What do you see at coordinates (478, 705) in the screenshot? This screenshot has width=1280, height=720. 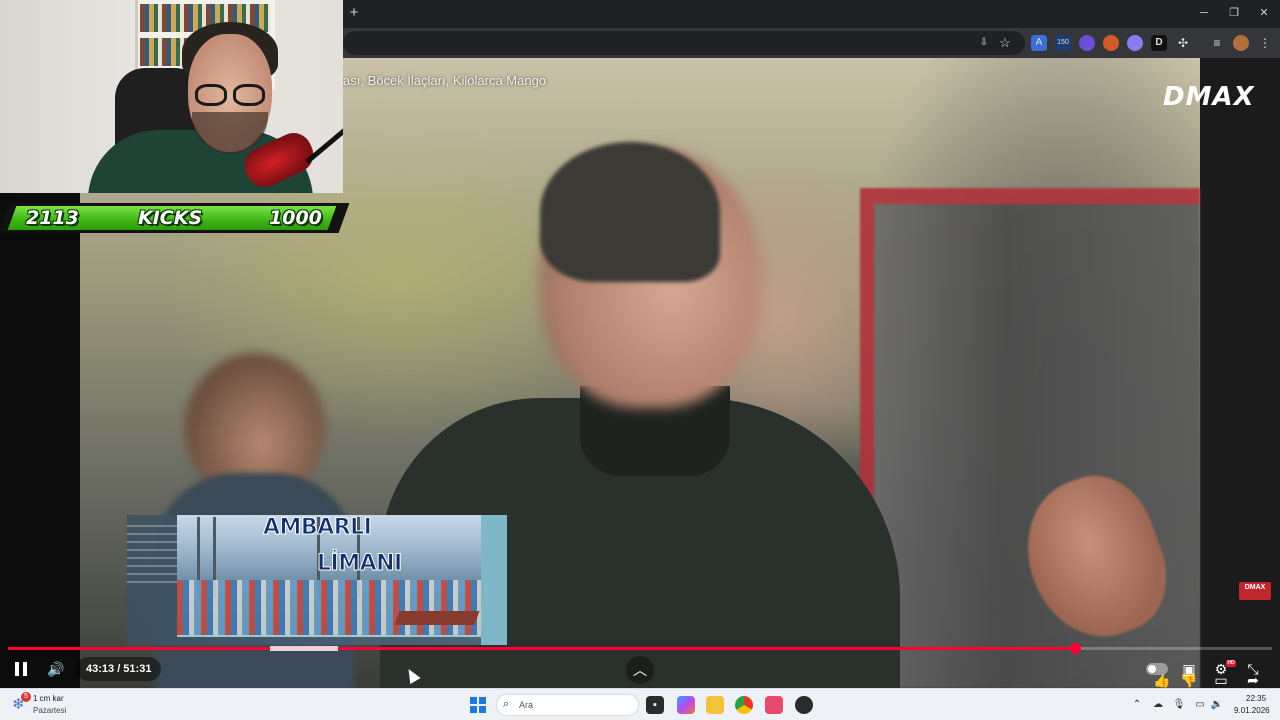 I see `start-button` at bounding box center [478, 705].